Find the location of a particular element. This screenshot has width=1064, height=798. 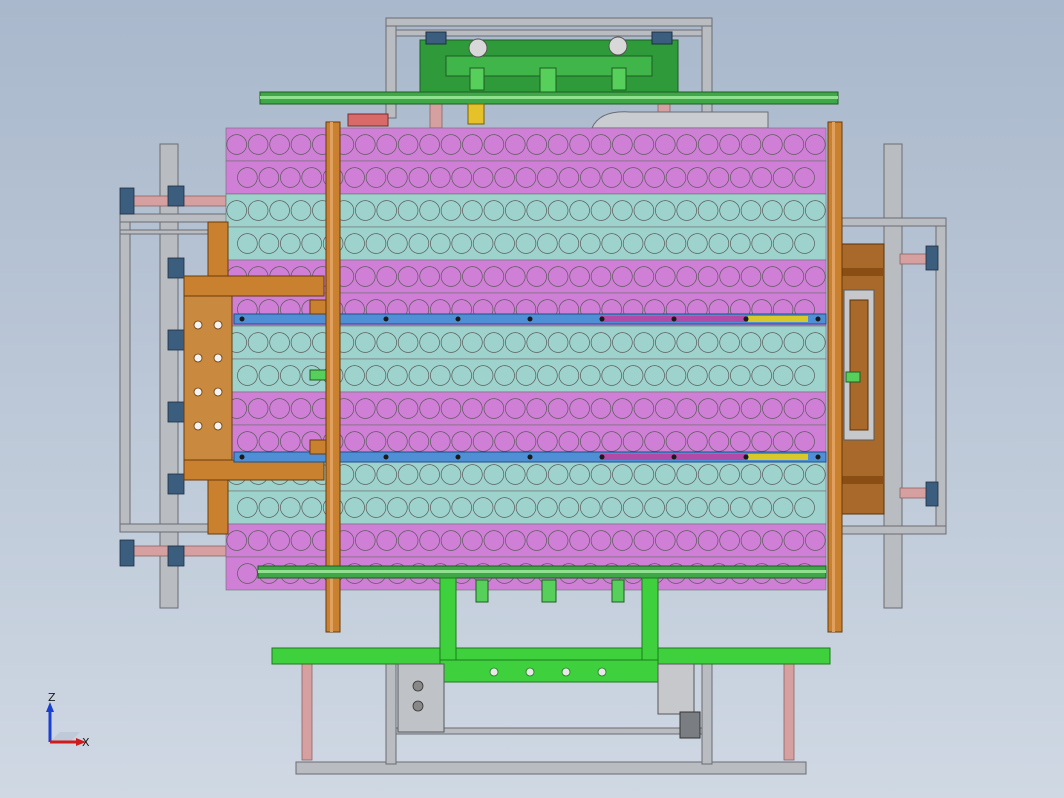

z-axis-label: Z is located at coordinates (52, 697).